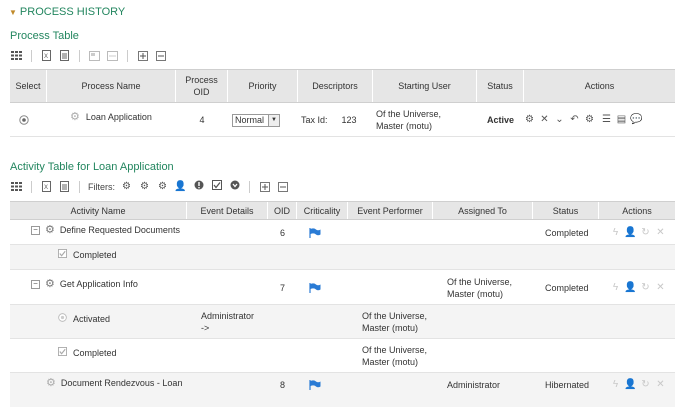 The height and width of the screenshot is (407, 680). Describe the element at coordinates (282, 210) in the screenshot. I see `column-header-oid: OID` at that location.